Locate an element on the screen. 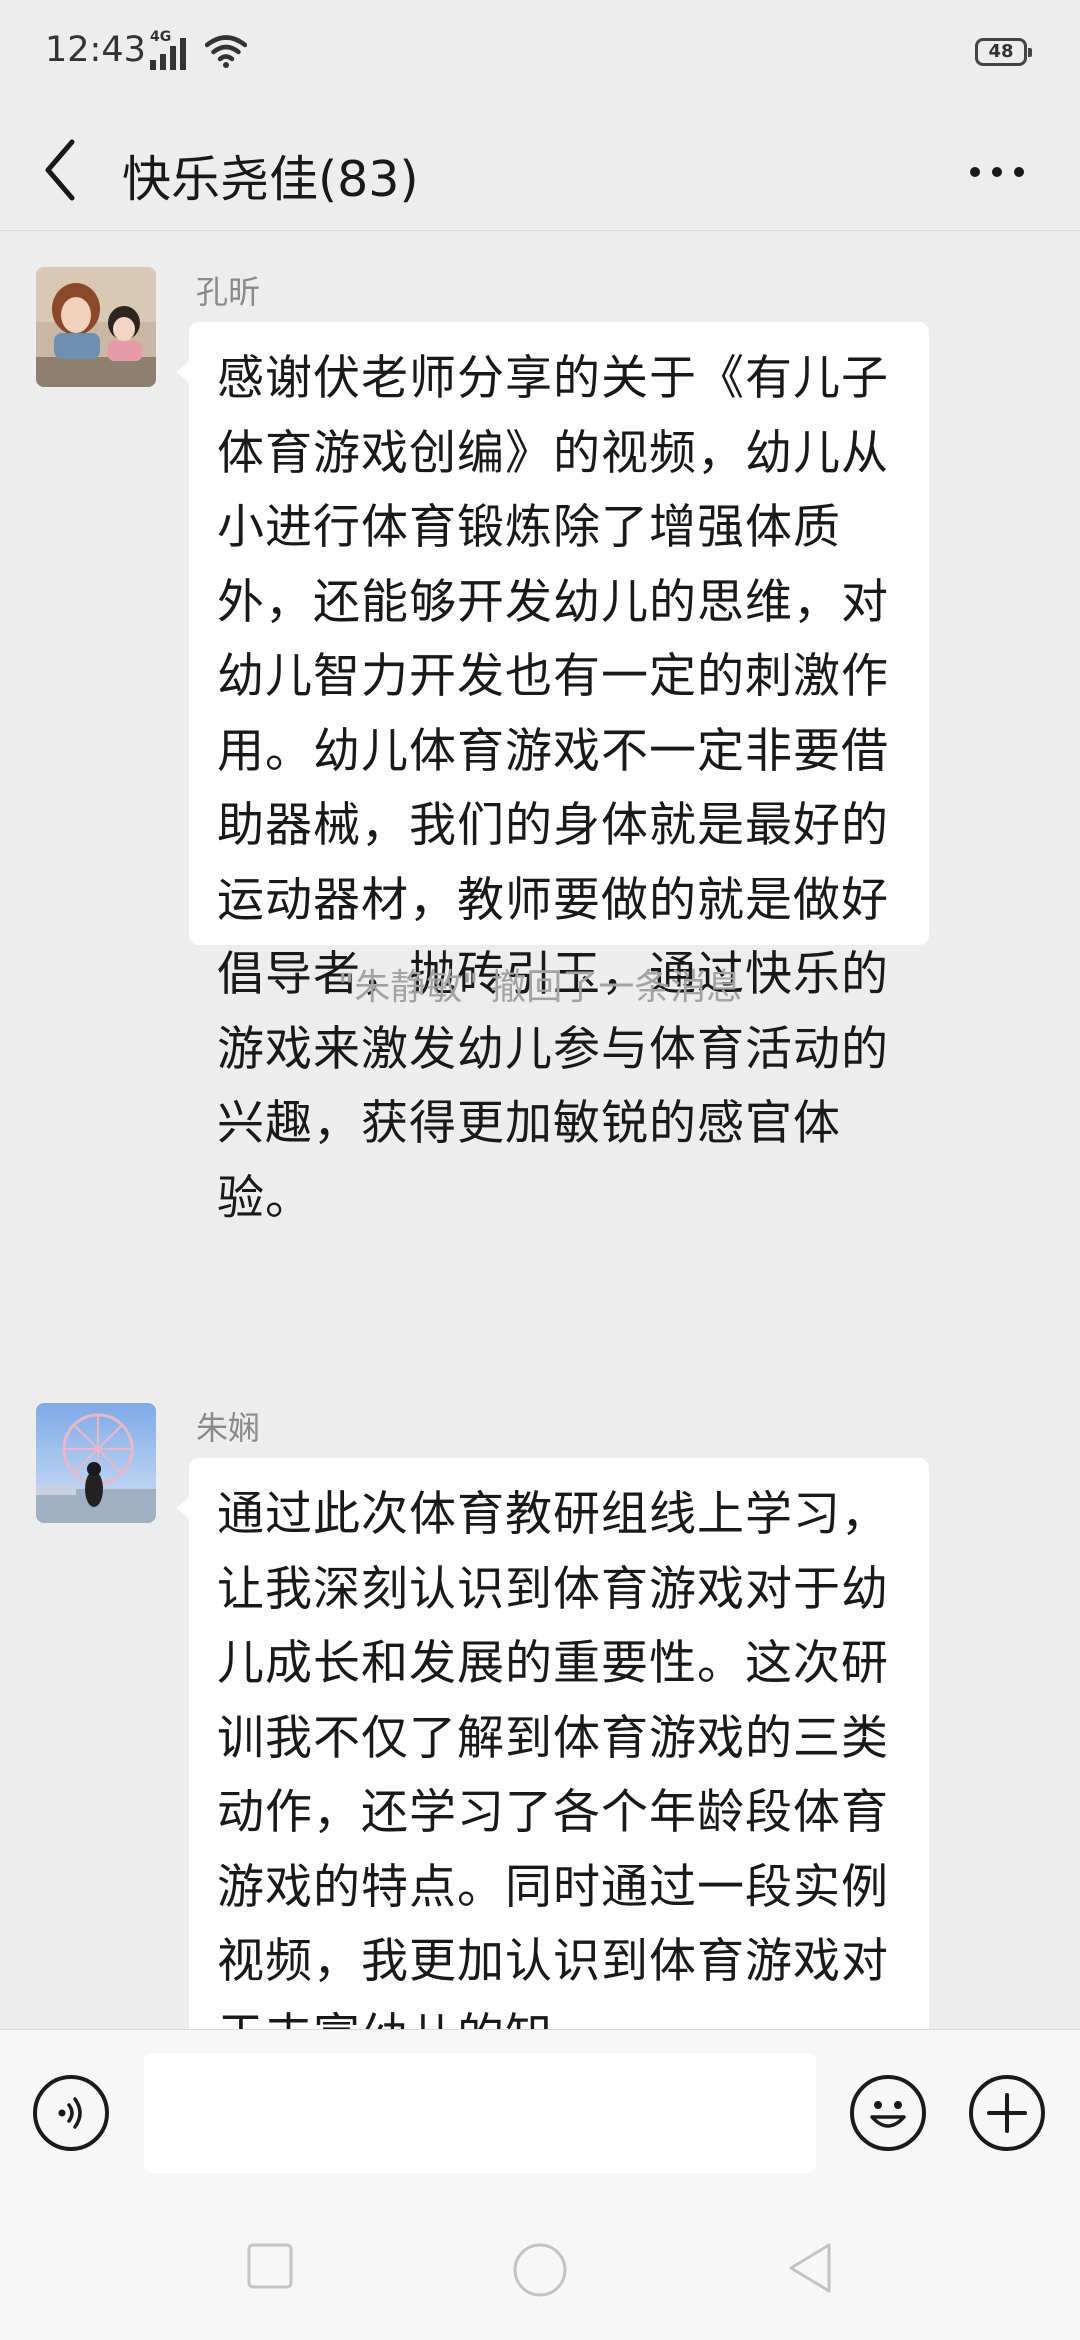 The image size is (1080, 2340). sender-name: 朱娴 is located at coordinates (228, 1428).